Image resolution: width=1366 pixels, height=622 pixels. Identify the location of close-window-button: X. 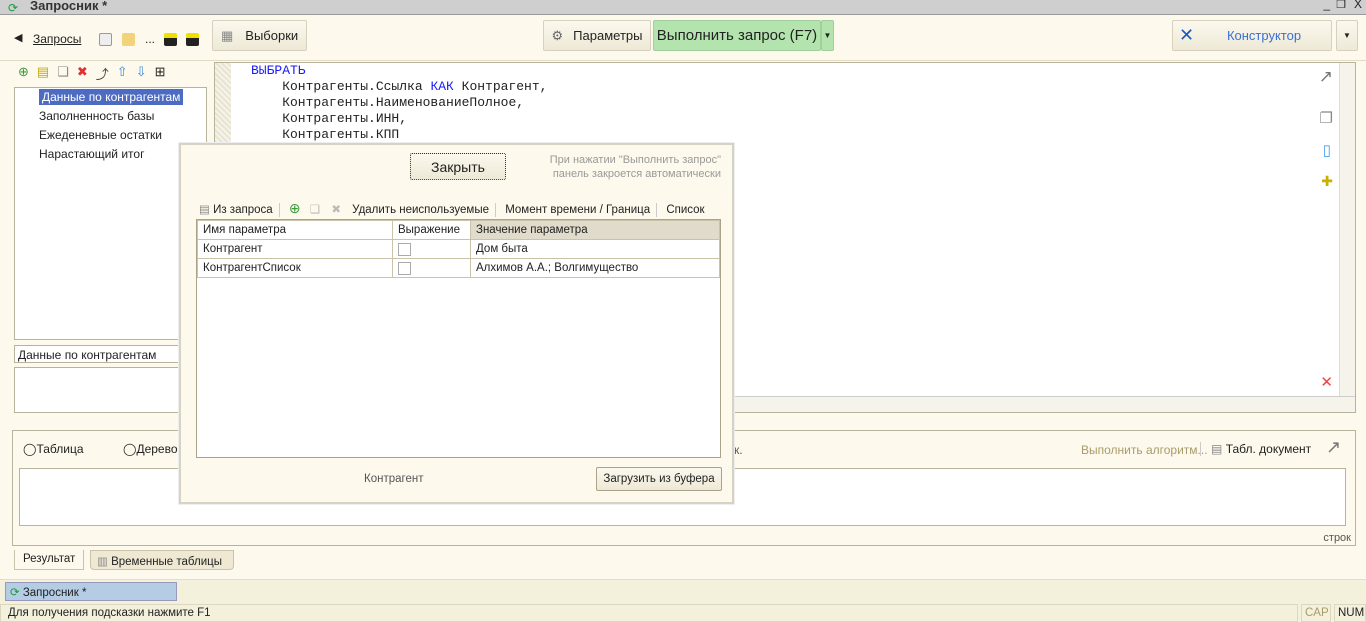
(1358, 5).